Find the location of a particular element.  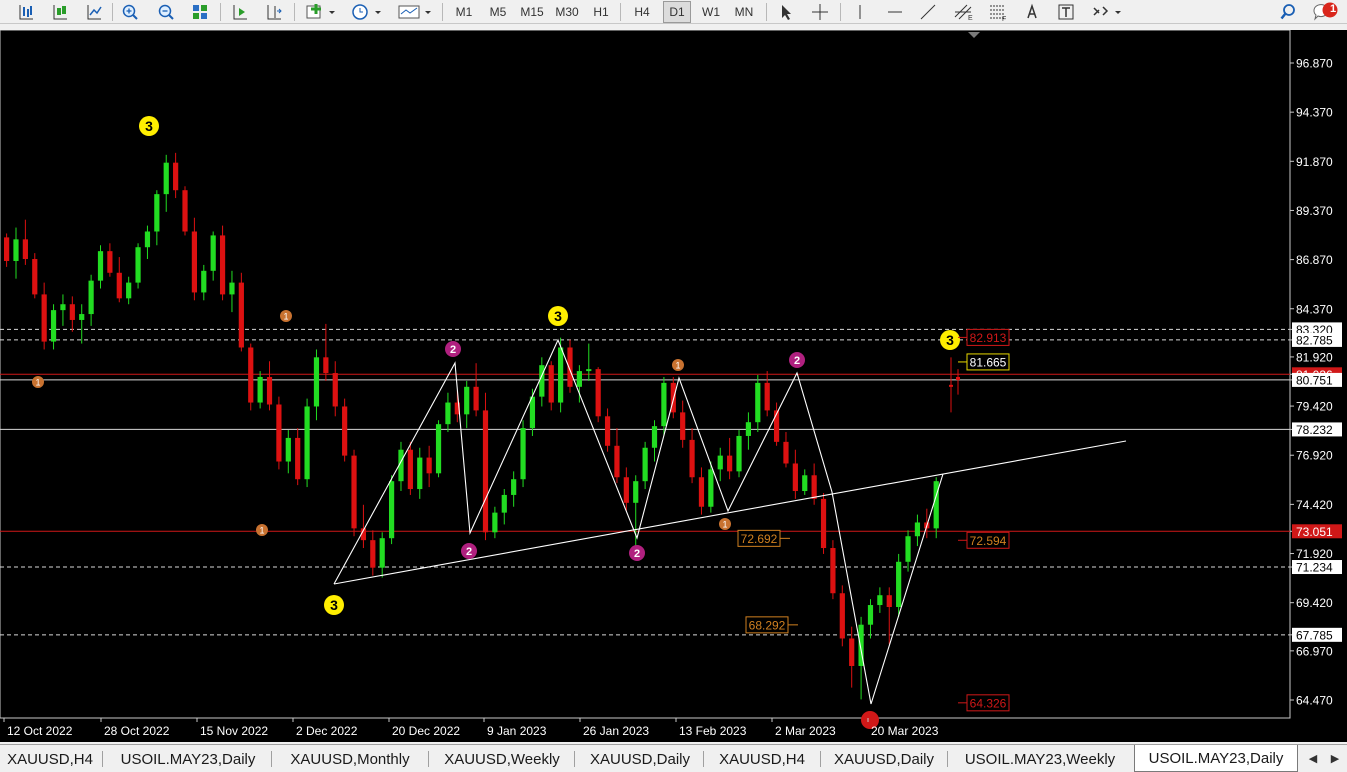

timeframe-m30: M30 is located at coordinates (567, 12).